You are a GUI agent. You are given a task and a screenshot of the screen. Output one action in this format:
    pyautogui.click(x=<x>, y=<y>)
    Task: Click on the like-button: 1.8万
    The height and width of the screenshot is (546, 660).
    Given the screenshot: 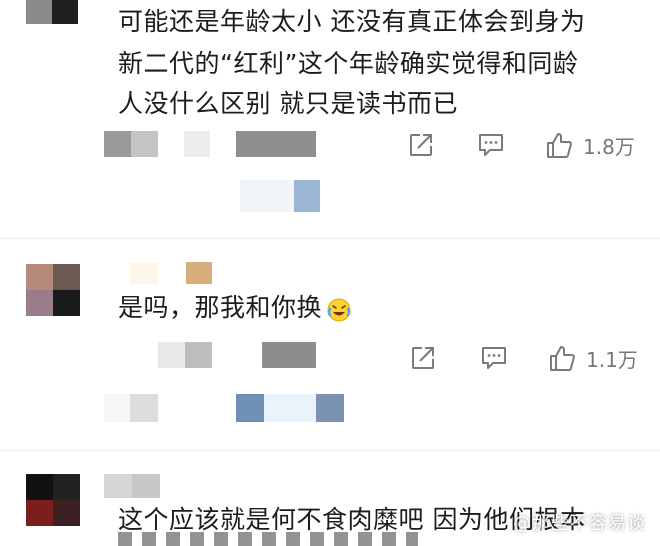 What is the action you would take?
    pyautogui.click(x=590, y=145)
    